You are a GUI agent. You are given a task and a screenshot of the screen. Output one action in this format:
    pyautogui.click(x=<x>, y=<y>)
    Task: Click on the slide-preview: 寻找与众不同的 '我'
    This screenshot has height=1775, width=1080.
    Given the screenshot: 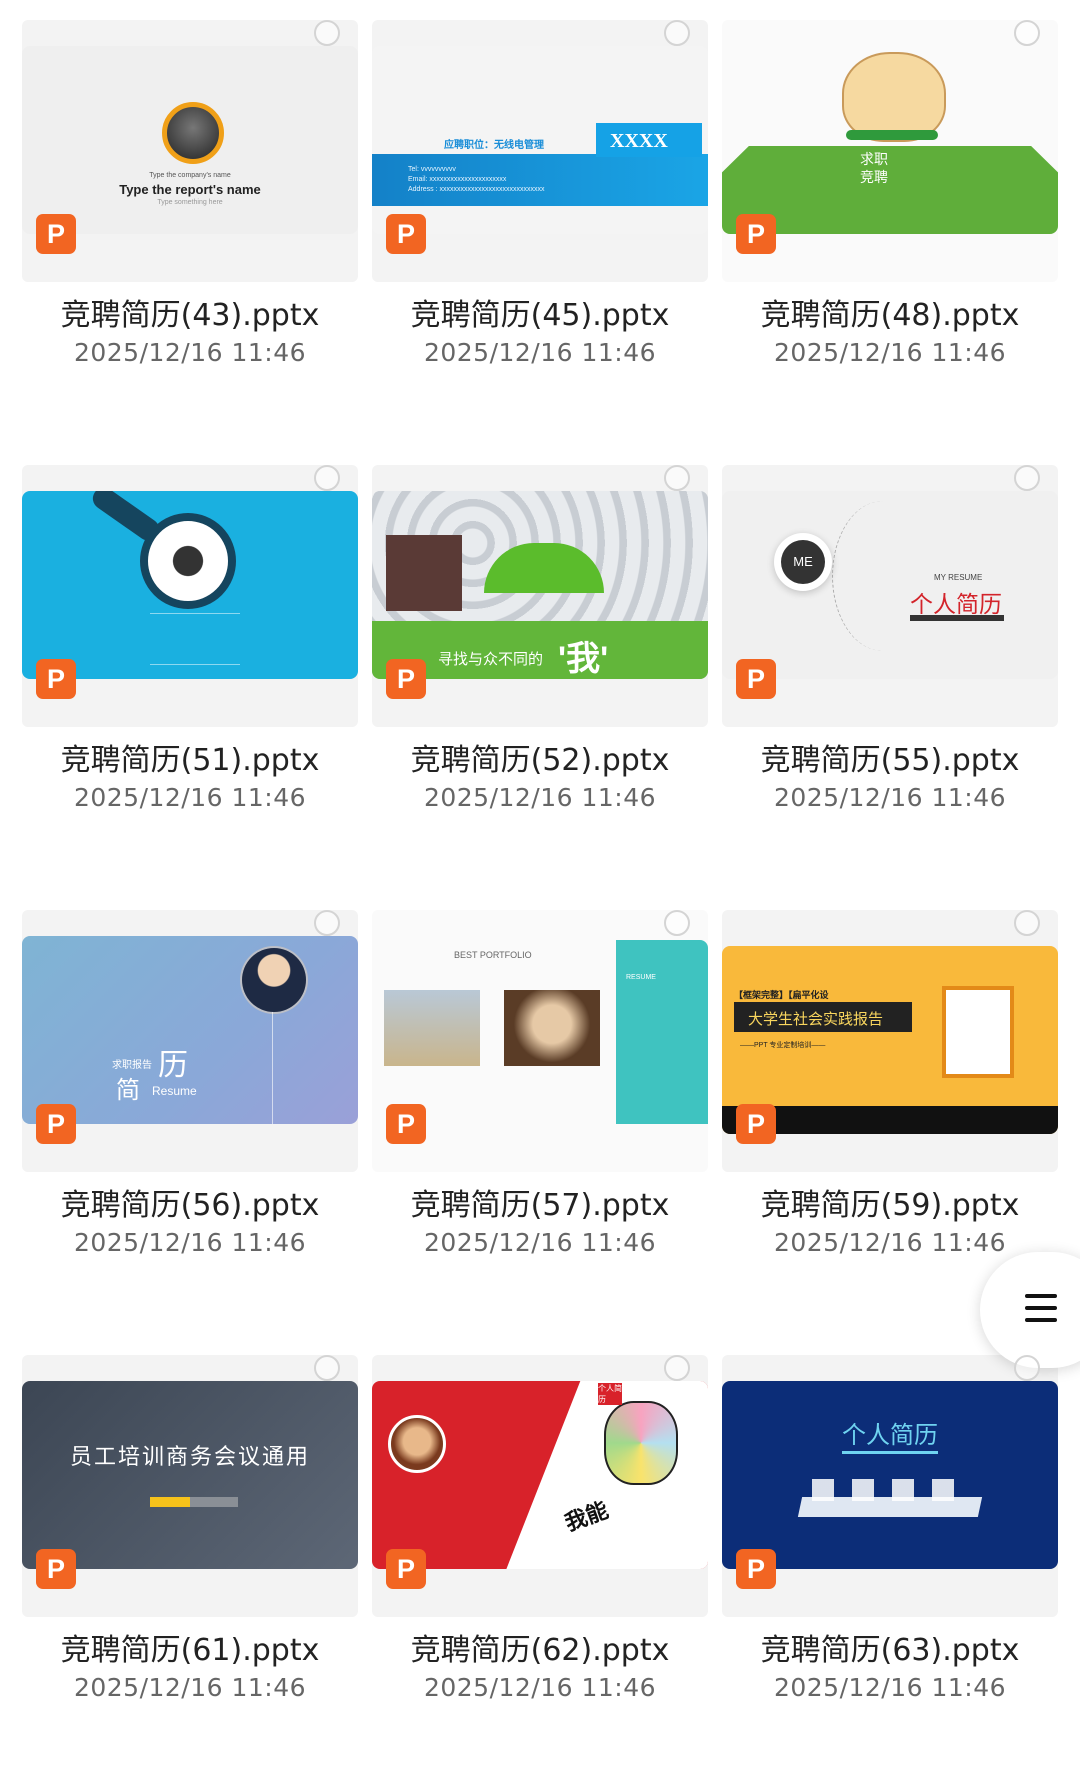 What is the action you would take?
    pyautogui.click(x=540, y=585)
    